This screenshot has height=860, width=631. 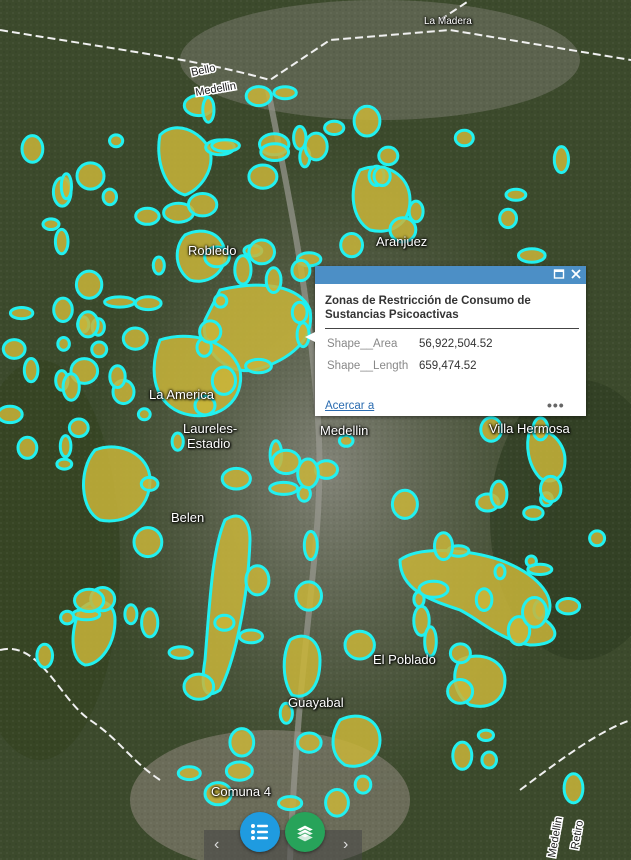 I want to click on close-icon, so click(x=576, y=275).